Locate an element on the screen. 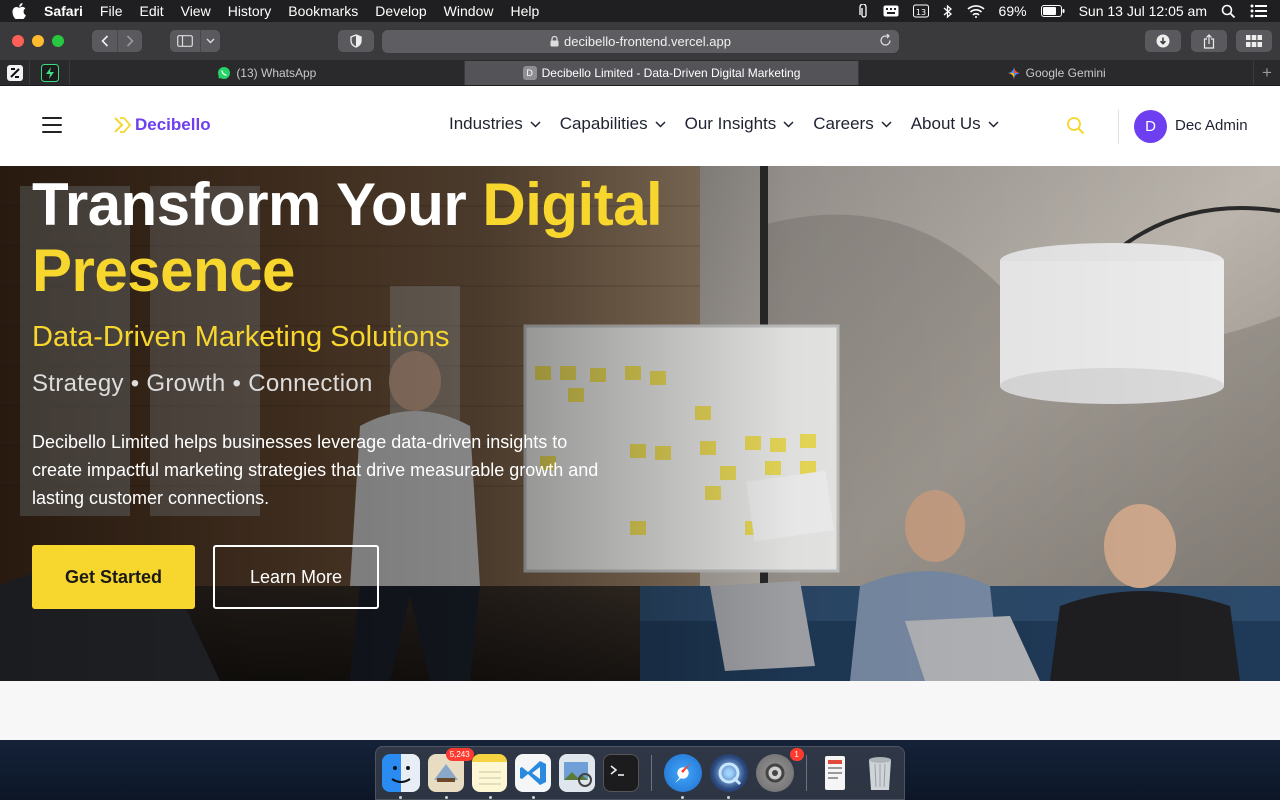 The image size is (1280, 800). back-button is located at coordinates (104, 41).